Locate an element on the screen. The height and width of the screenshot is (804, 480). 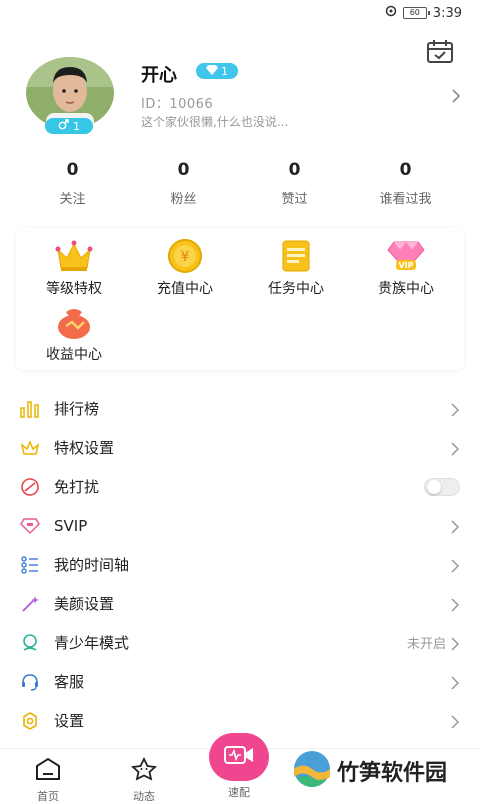
youth-mode-status: 未开启 is located at coordinates (426, 644).